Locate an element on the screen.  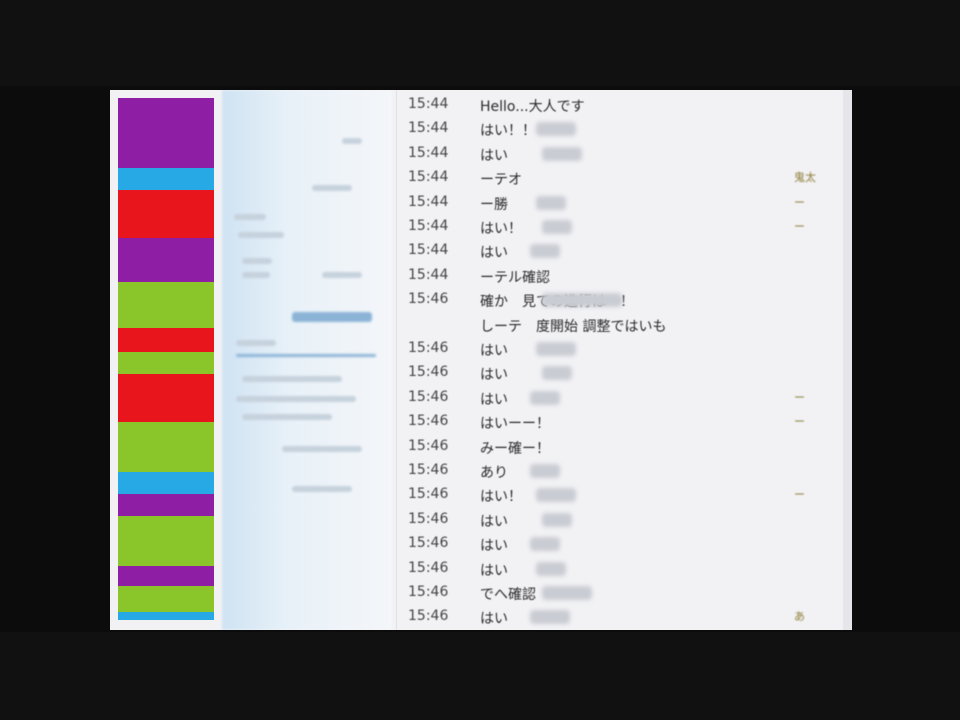
chat-row: しーテ 度開始 調整ではいも is located at coordinates (600, 325).